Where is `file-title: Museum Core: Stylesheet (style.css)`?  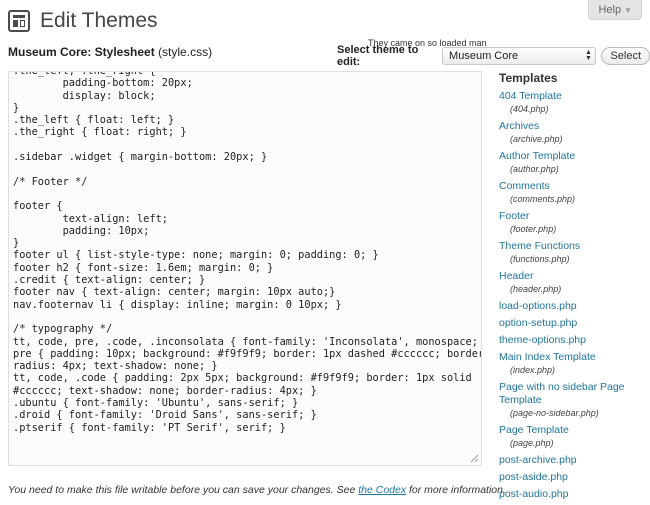 file-title: Museum Core: Stylesheet (style.css) is located at coordinates (110, 52).